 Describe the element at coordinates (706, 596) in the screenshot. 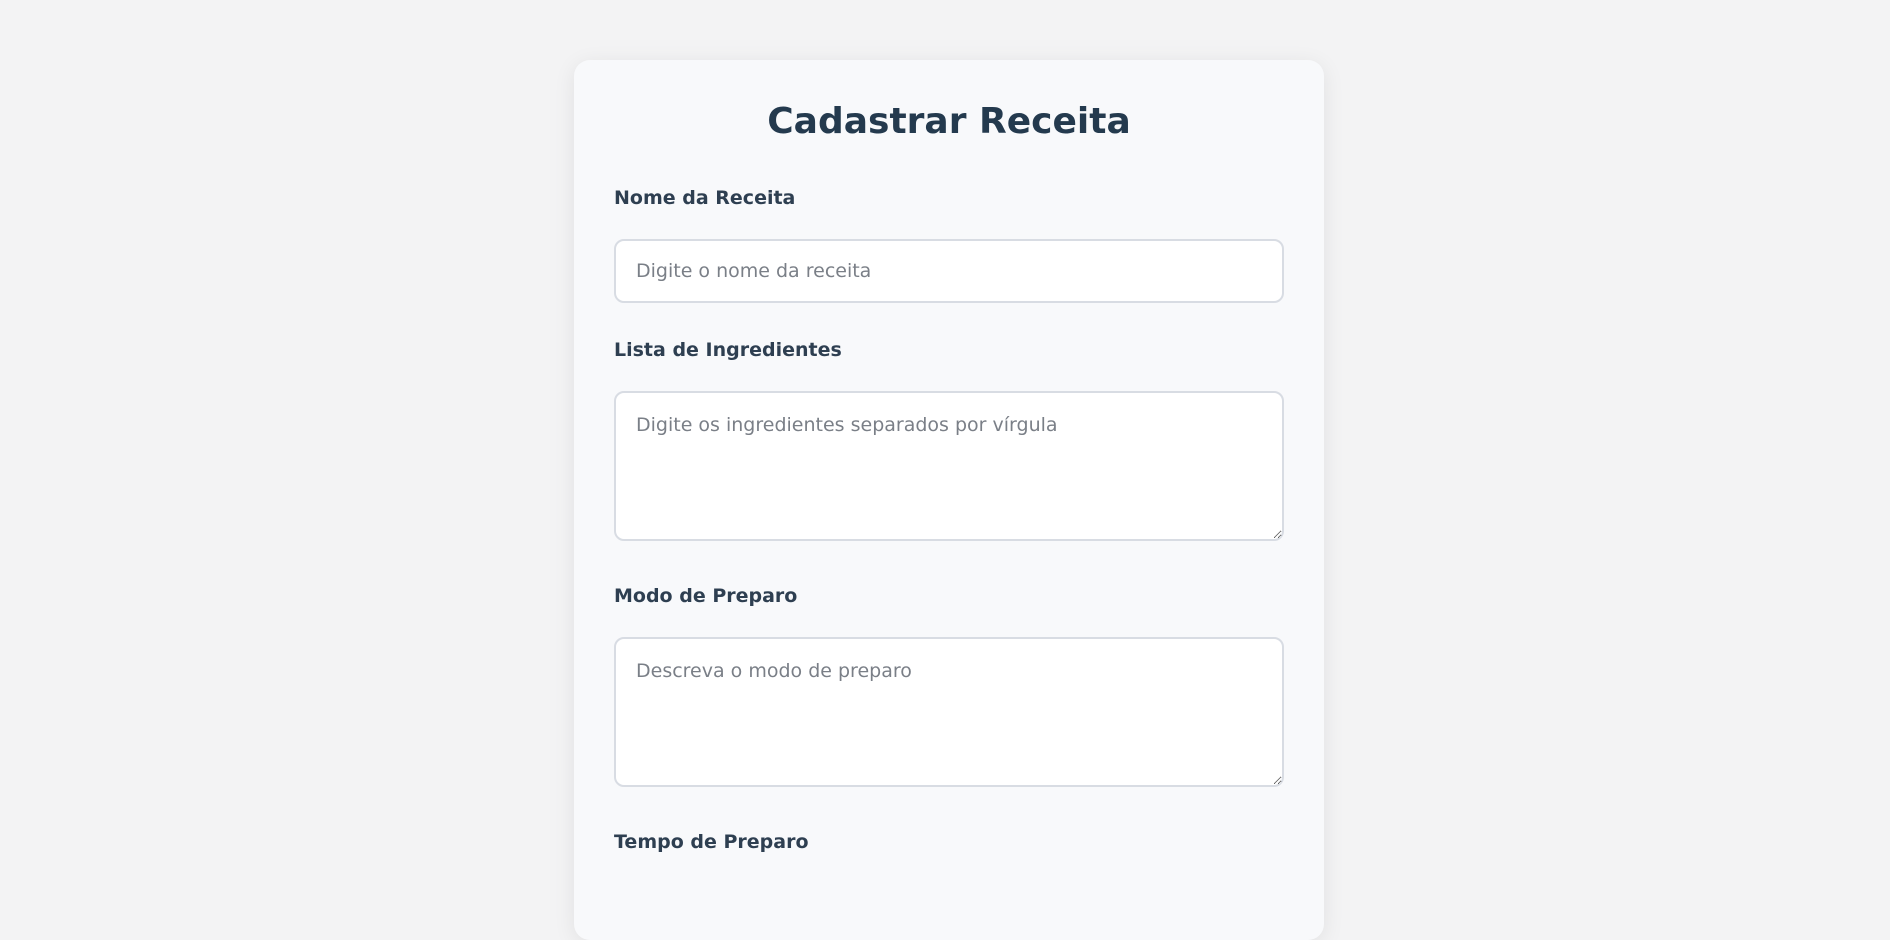

I see `preparation-method-label: Modo de Preparo` at that location.